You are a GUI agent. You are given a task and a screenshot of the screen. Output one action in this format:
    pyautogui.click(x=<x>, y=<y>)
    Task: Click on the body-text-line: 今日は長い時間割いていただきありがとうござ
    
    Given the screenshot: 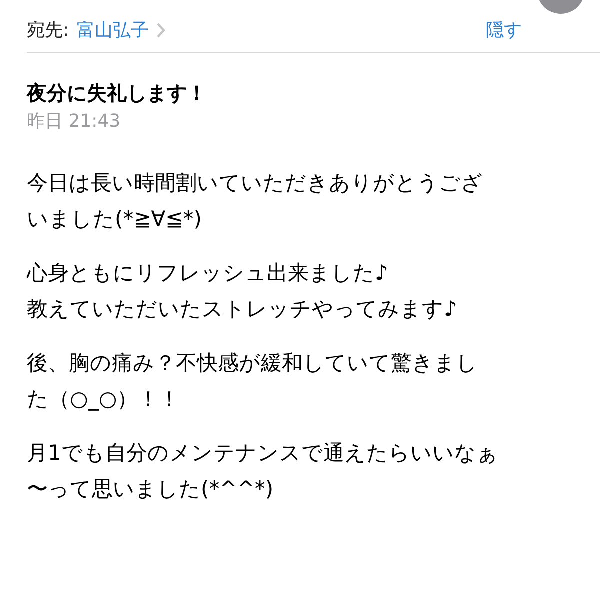 What is the action you would take?
    pyautogui.click(x=255, y=183)
    